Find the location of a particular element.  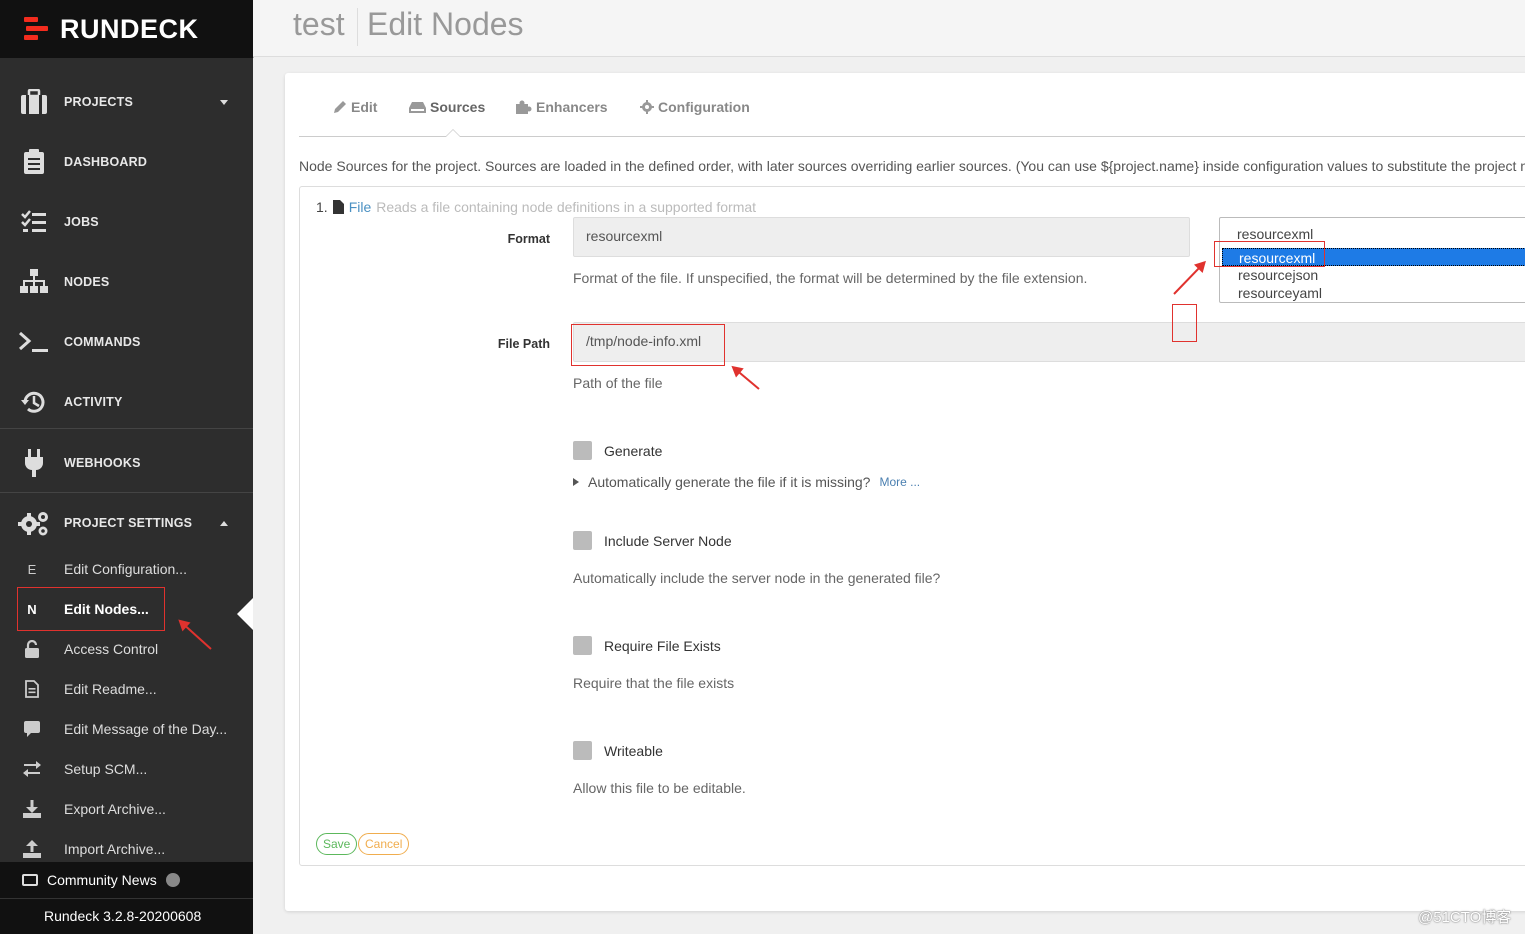

generate-checkbox is located at coordinates (582, 450).